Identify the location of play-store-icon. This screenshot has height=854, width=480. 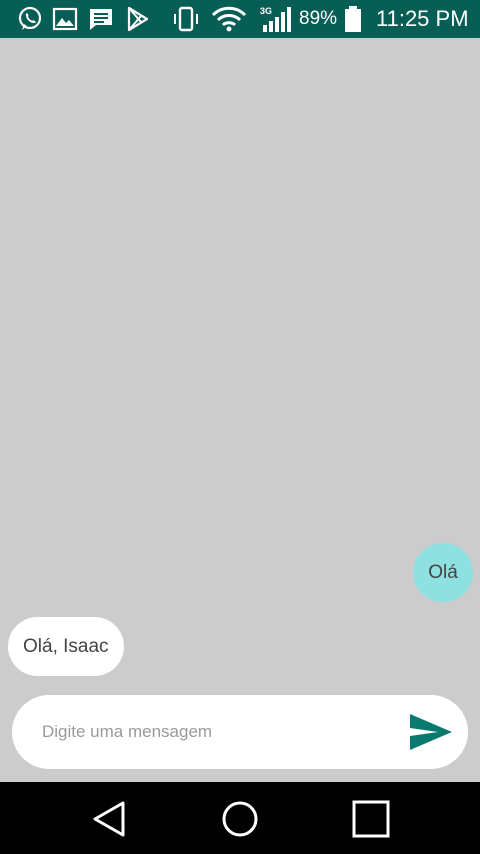
(138, 19).